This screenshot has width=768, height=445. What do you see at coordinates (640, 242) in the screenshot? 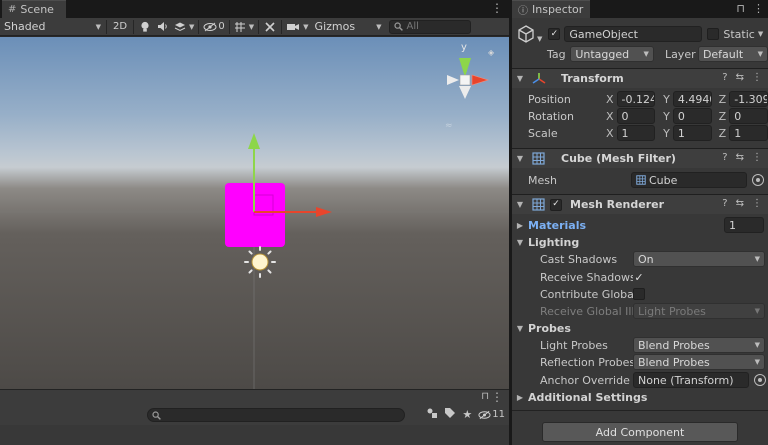
I see `lighting-section: ▼ Lighting` at bounding box center [640, 242].